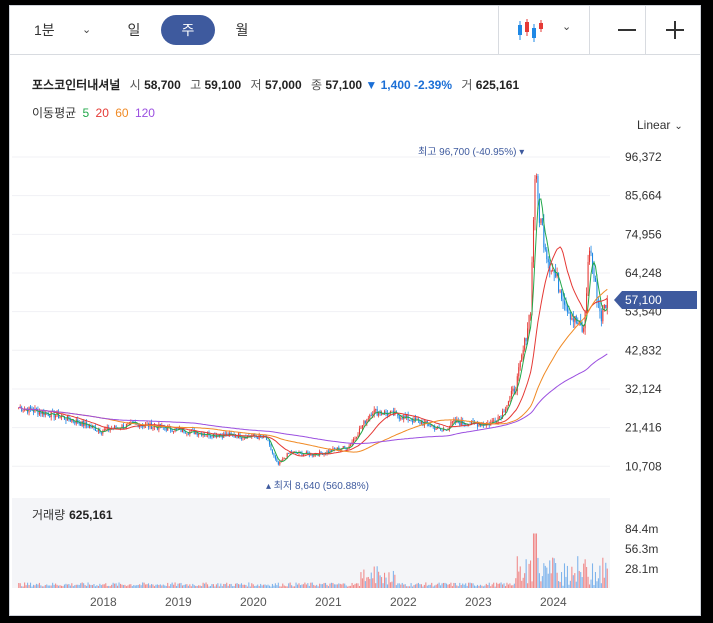 The image size is (713, 623). What do you see at coordinates (49, 515) in the screenshot?
I see `volume-label: 거래량` at bounding box center [49, 515].